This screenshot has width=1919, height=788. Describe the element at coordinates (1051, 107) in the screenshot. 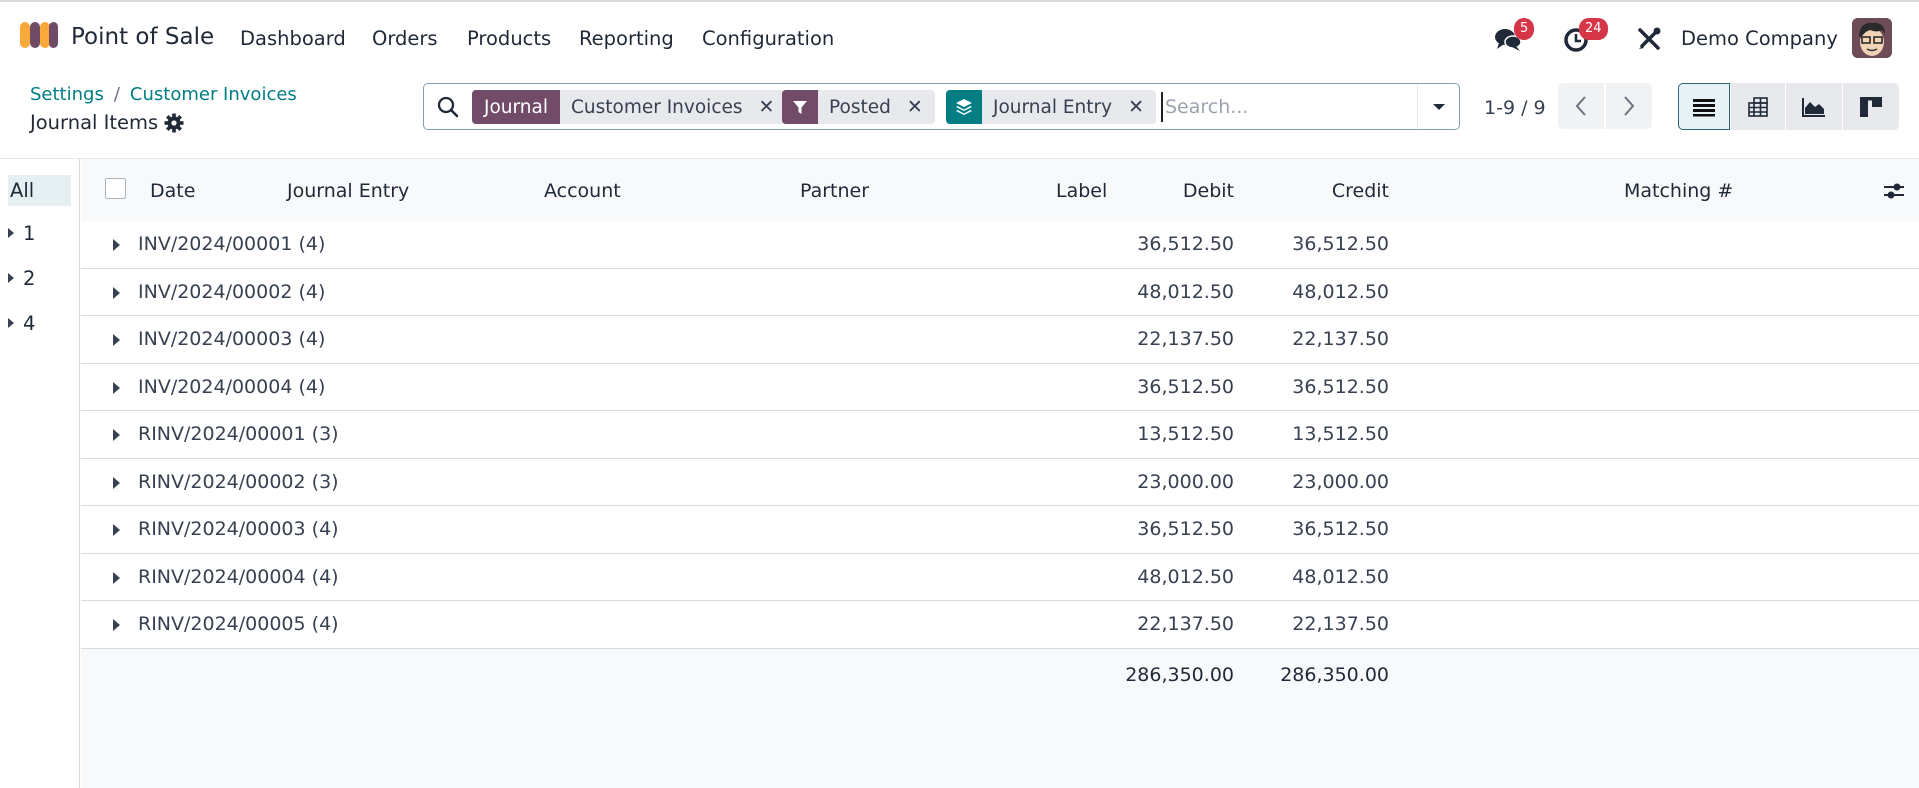

I see `facet-groupby-journal-entry: Journal Entry ✕` at that location.